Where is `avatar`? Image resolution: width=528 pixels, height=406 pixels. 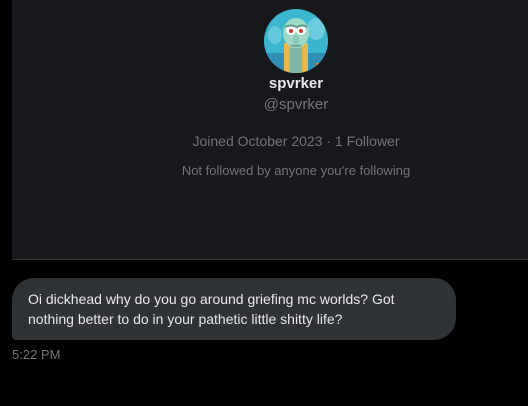 avatar is located at coordinates (296, 41).